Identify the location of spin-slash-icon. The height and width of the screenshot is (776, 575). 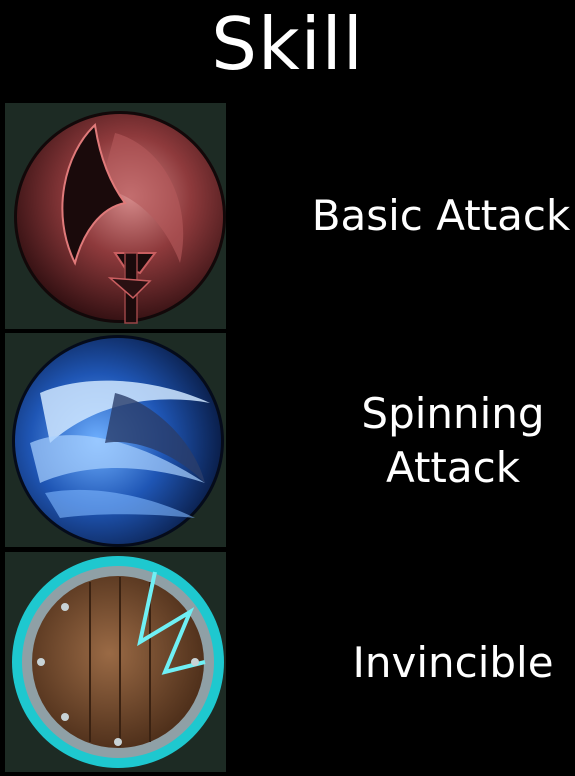
(118, 441).